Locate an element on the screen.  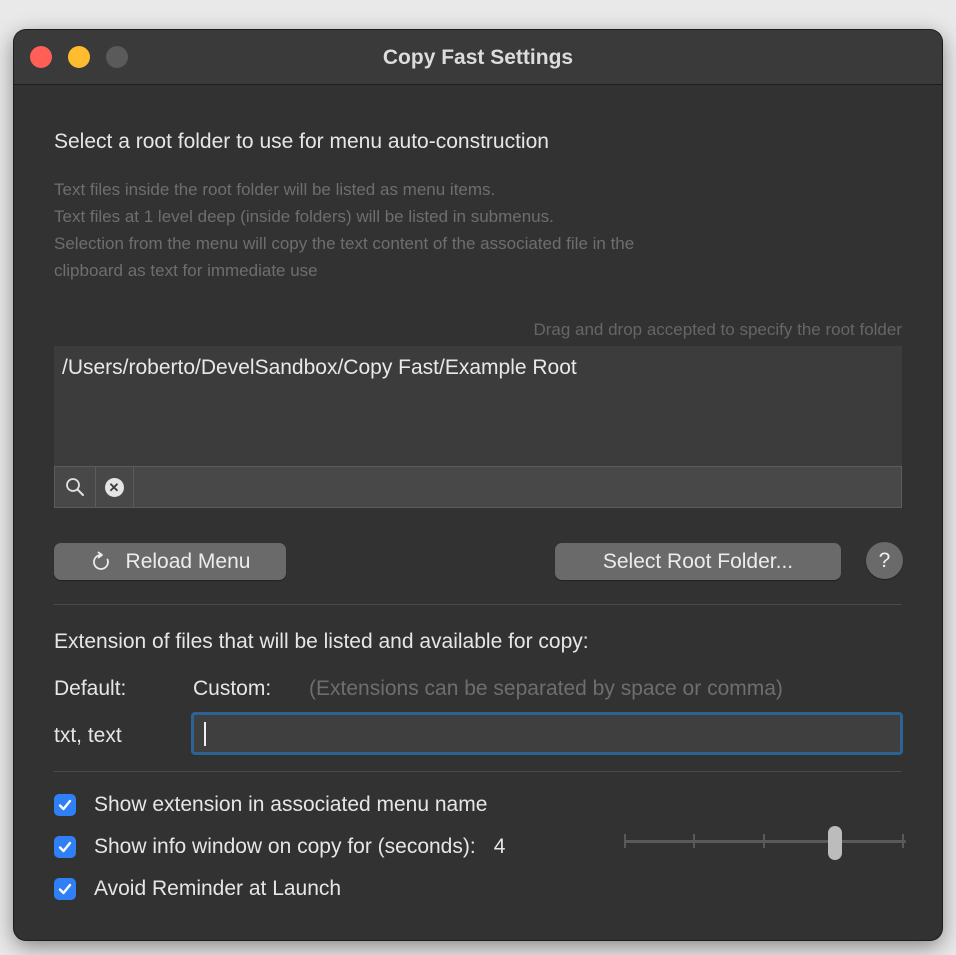
reload-menu-button: Reload Menu is located at coordinates (170, 561).